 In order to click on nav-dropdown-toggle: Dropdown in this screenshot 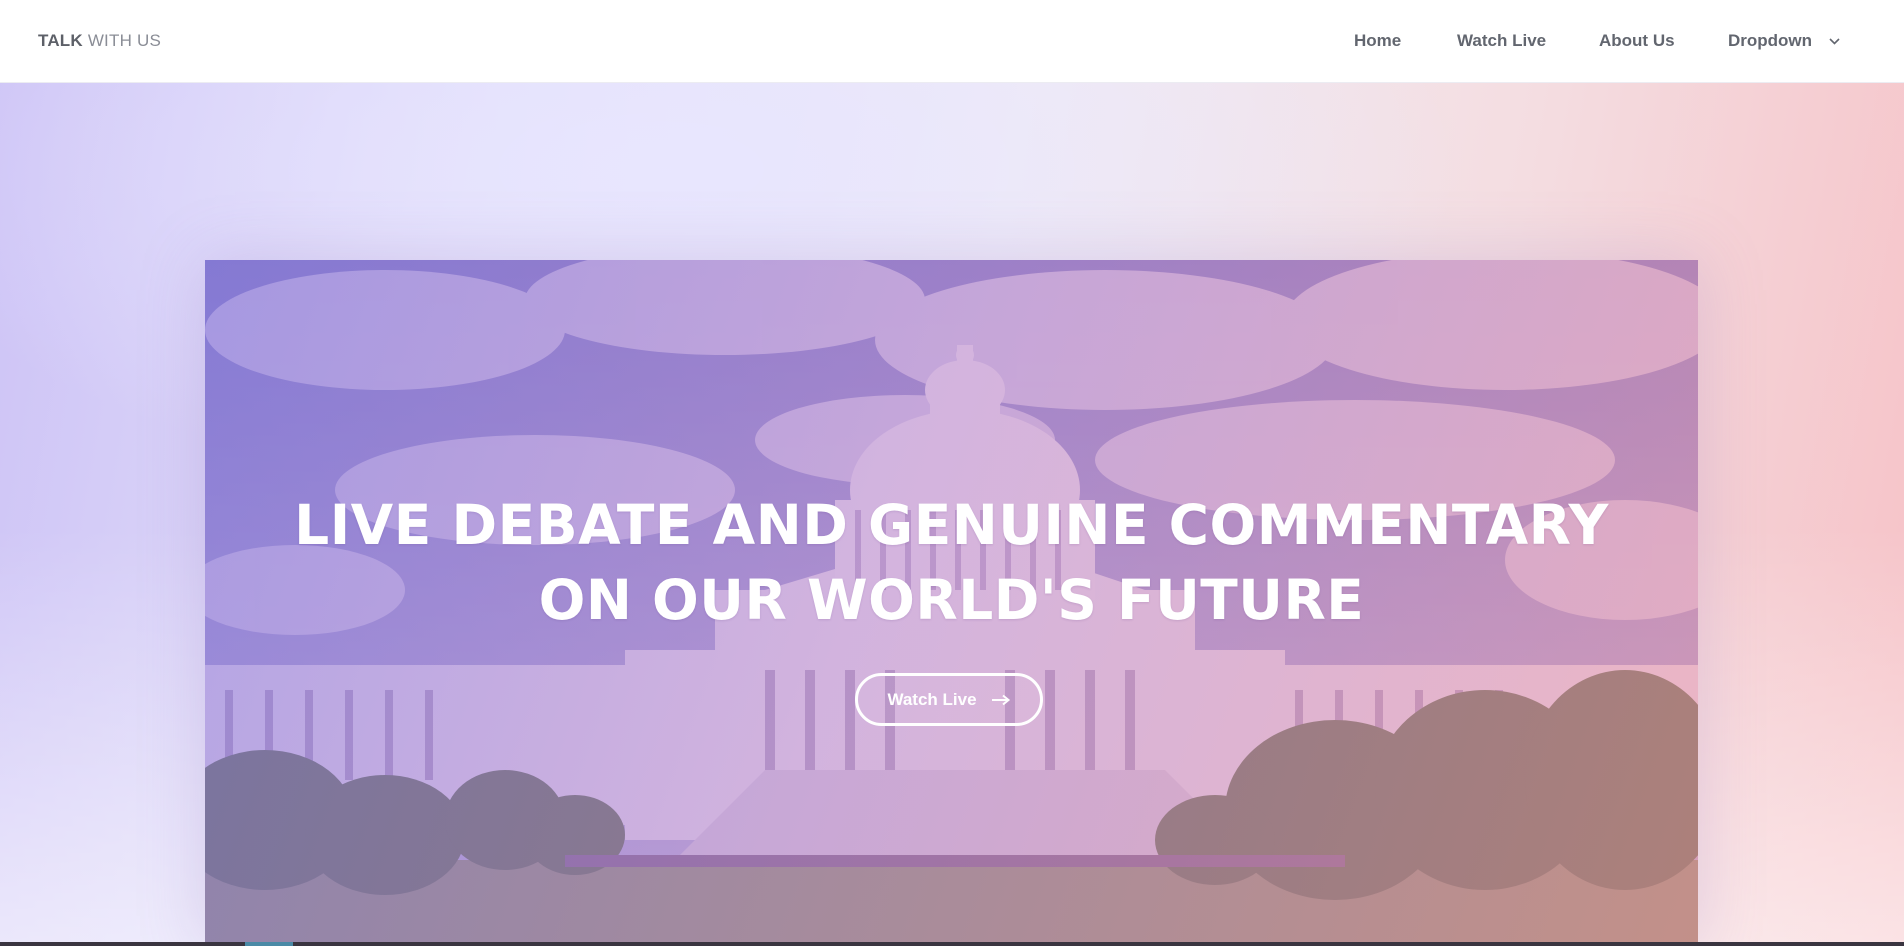, I will do `click(1784, 41)`.